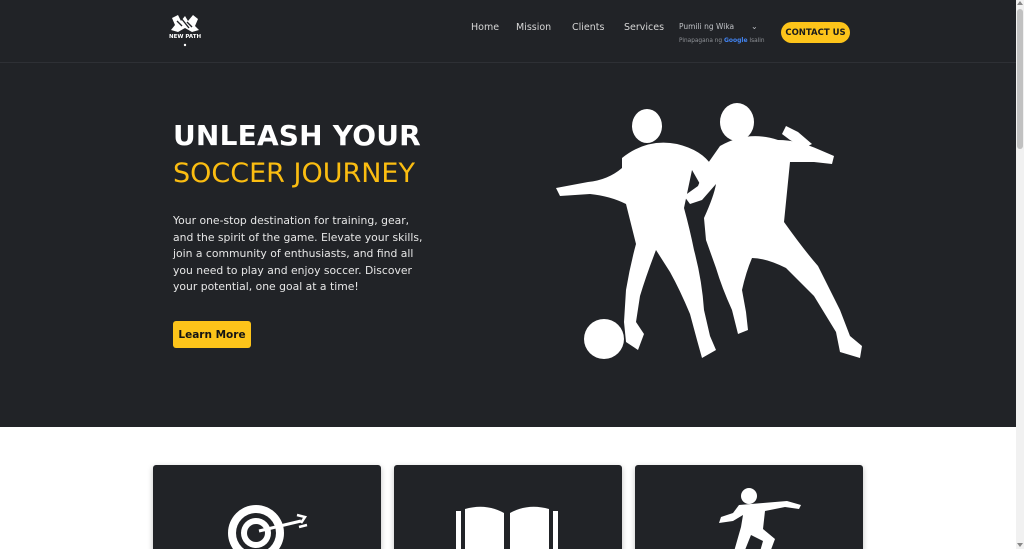  I want to click on logo-graphic, so click(185, 31).